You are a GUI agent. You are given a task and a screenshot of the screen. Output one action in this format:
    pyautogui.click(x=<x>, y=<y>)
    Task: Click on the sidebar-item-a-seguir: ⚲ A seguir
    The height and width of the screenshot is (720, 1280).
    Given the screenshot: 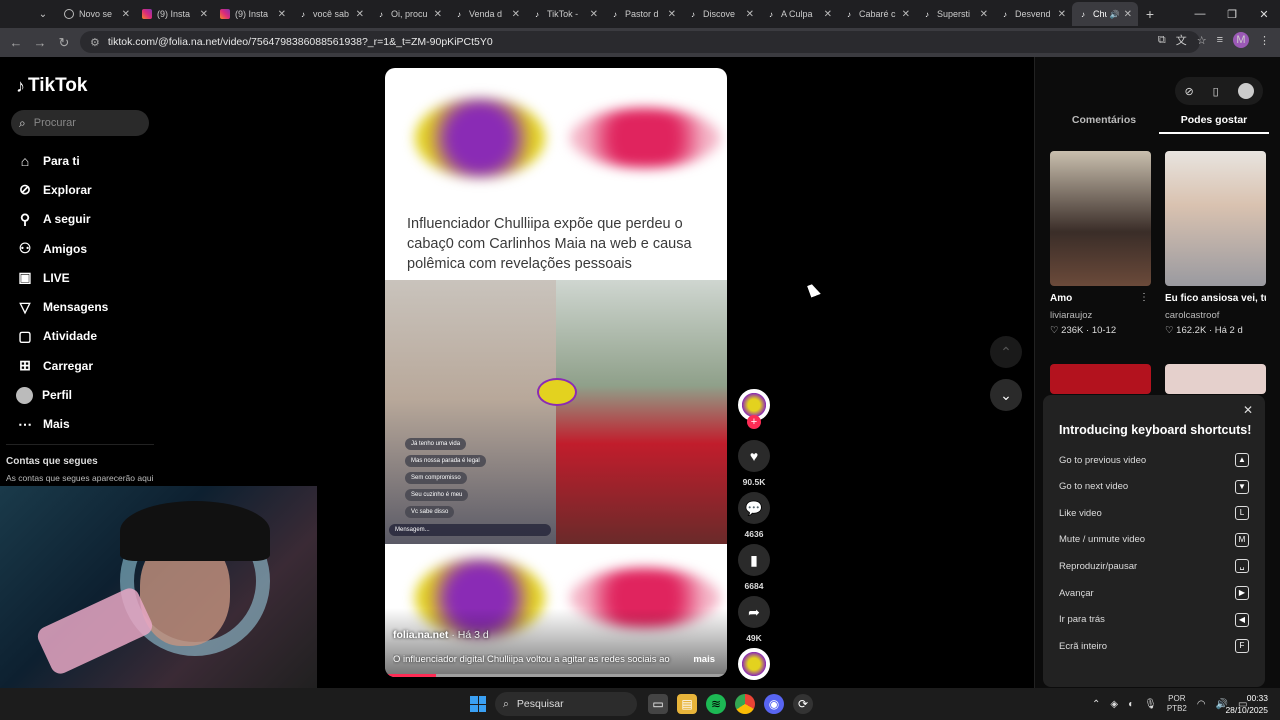 What is the action you would take?
    pyautogui.click(x=62, y=219)
    